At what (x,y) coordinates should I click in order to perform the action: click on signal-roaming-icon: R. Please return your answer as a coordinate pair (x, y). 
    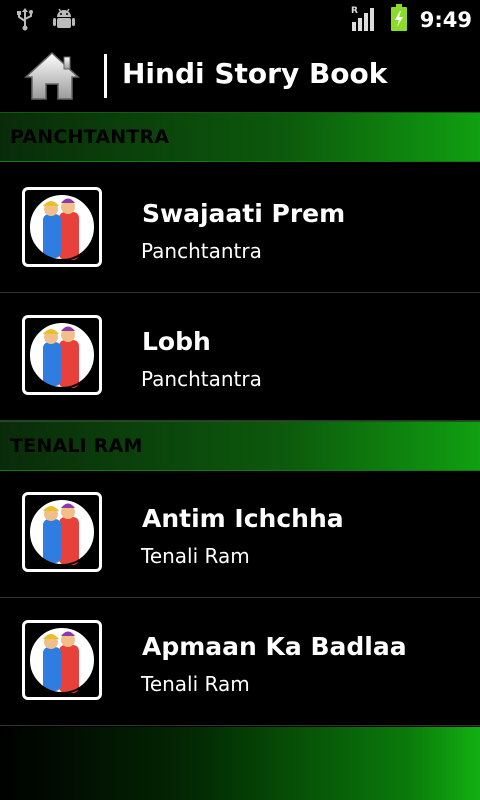
    Looking at the image, I should click on (364, 20).